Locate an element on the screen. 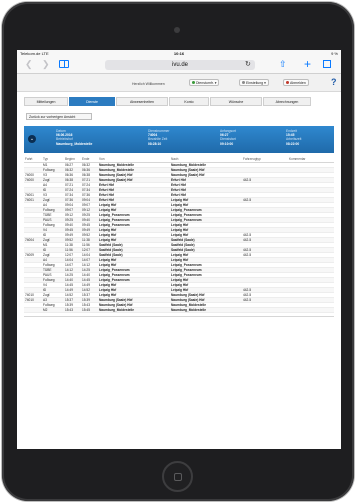 This screenshot has height=503, width=356. summary-value: 08:28:10 is located at coordinates (155, 143).